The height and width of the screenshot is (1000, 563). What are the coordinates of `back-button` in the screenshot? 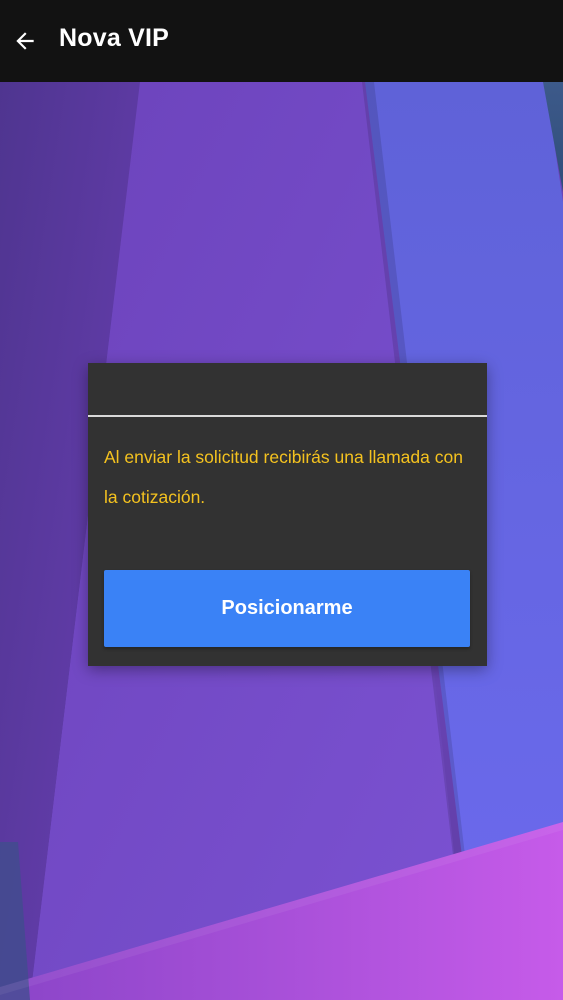 It's located at (25, 41).